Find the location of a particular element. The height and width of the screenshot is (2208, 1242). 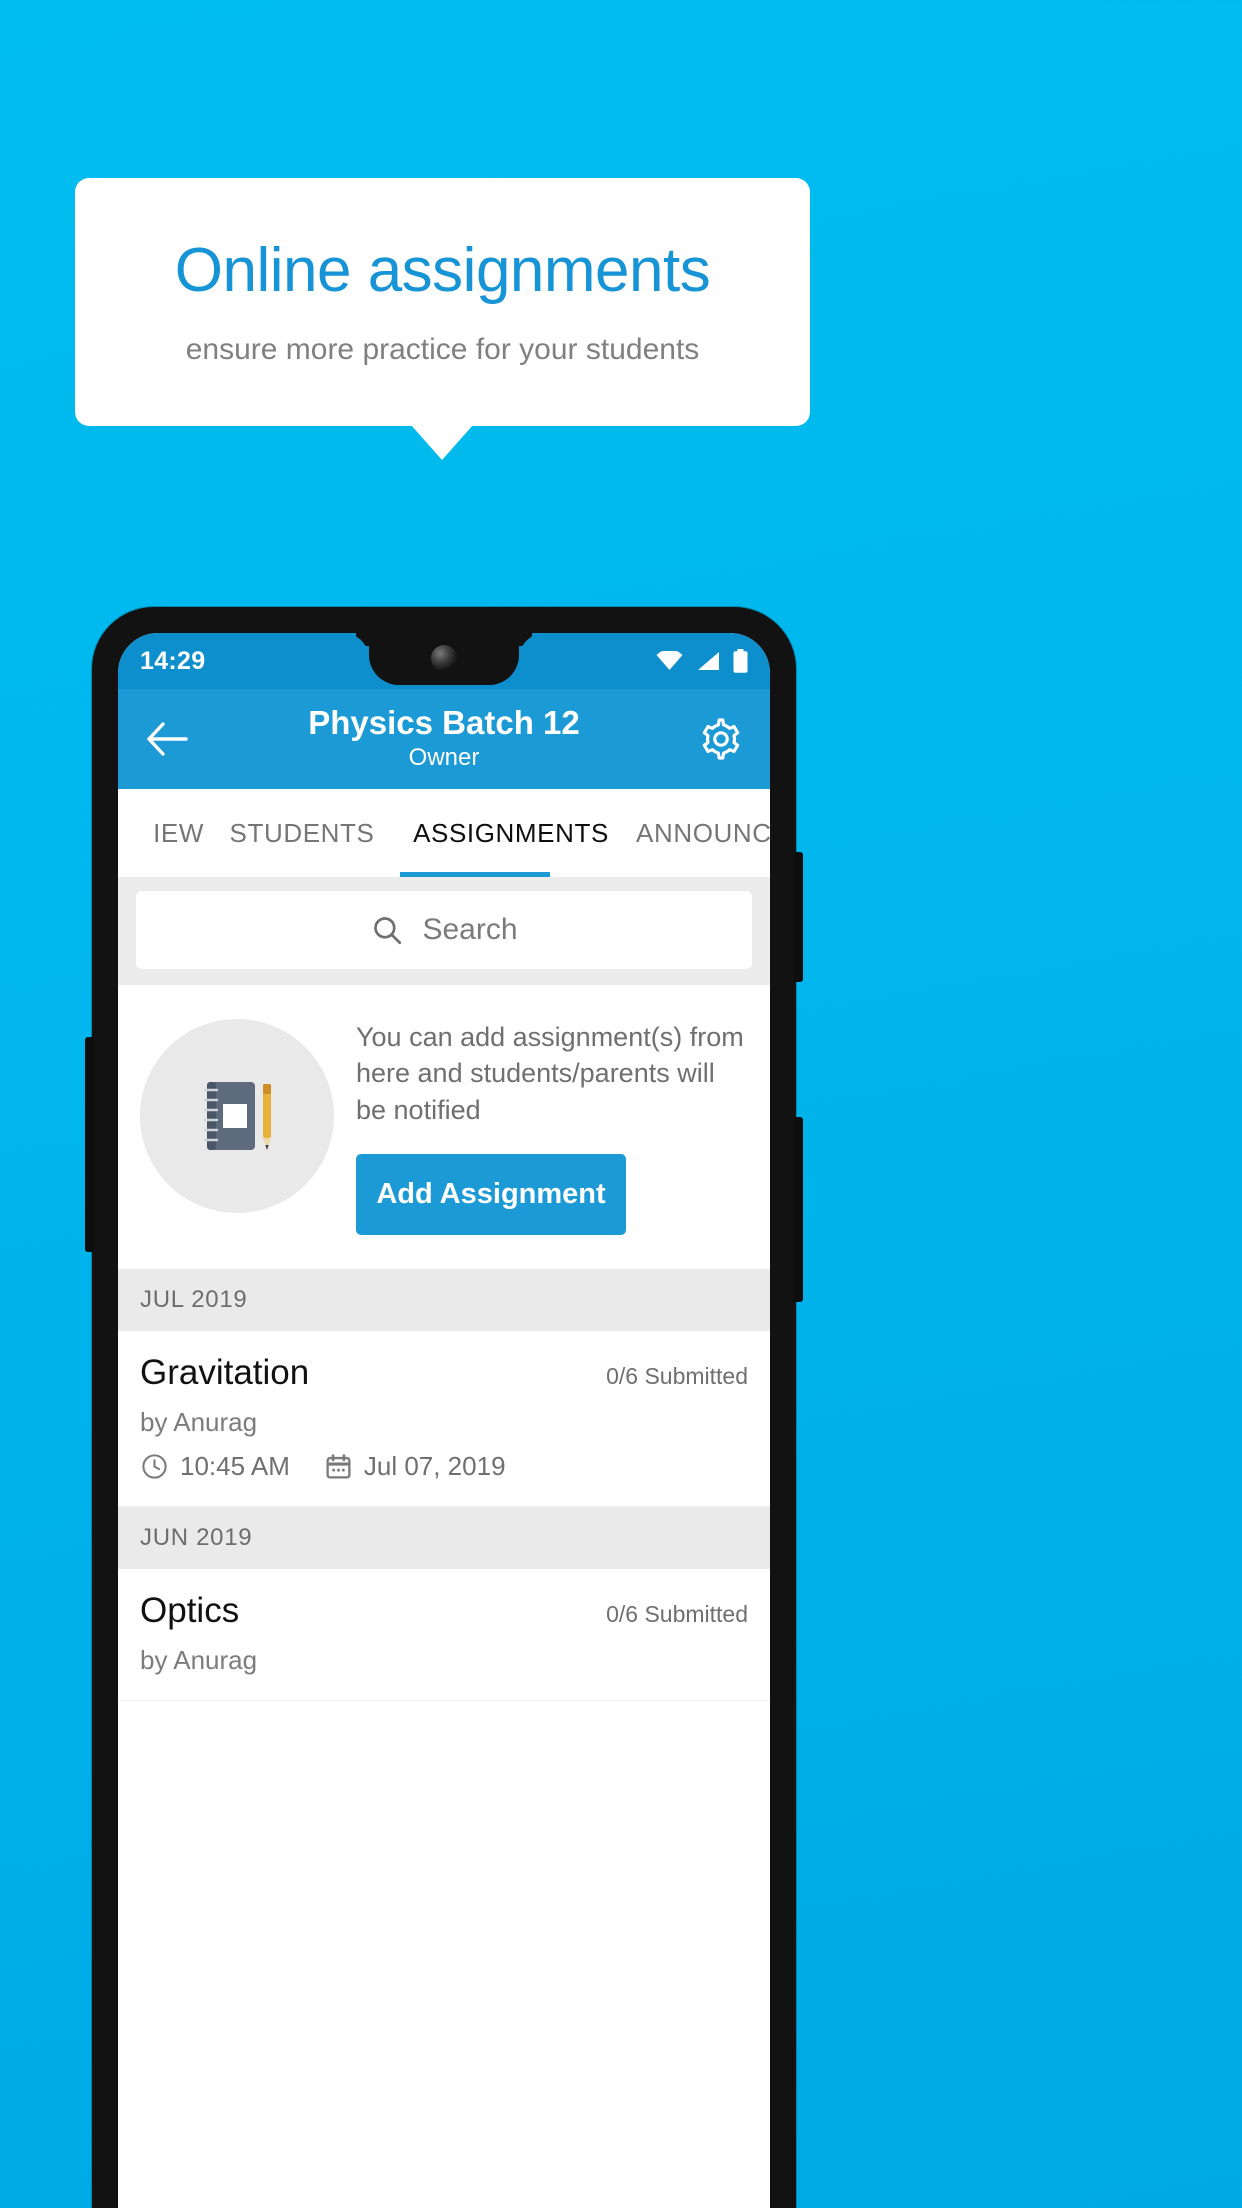

tab-assignments: ASSIGNMENTS is located at coordinates (511, 833).